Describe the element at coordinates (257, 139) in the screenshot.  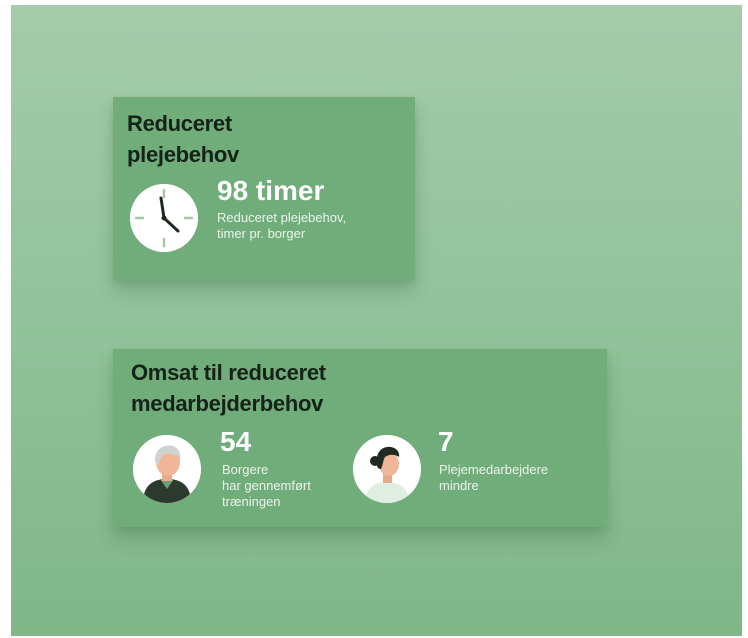
I see `card-title: Reduceret plejebehov` at that location.